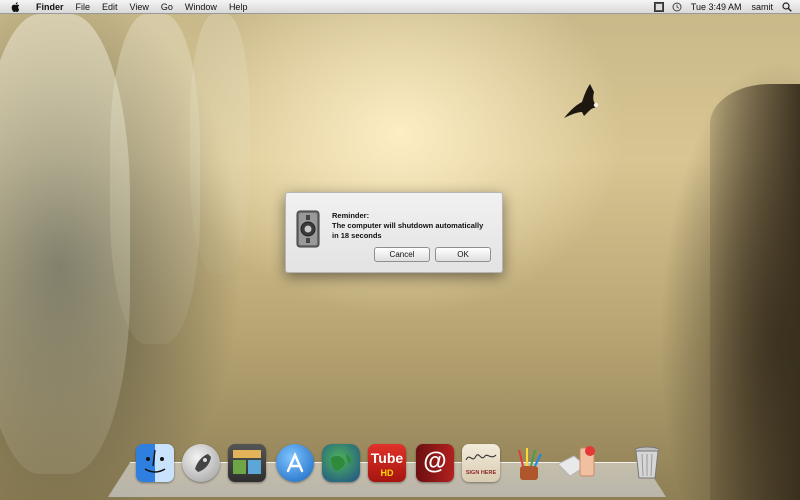 The image size is (800, 500). What do you see at coordinates (139, 7) in the screenshot?
I see `menu-view: View` at bounding box center [139, 7].